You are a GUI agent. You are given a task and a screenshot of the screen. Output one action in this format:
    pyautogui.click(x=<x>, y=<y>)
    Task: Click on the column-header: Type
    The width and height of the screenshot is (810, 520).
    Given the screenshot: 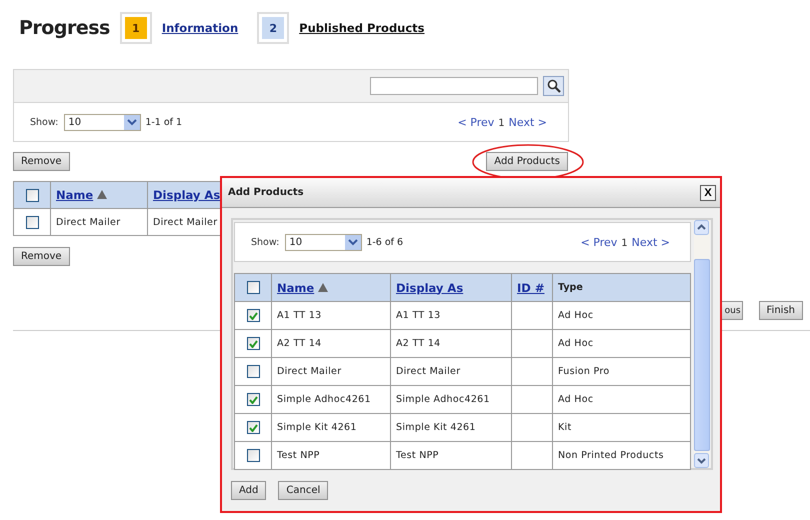 What is the action you would take?
    pyautogui.click(x=570, y=287)
    